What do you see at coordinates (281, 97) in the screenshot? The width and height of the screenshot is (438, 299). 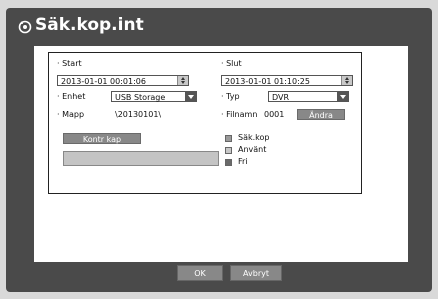 I see `type-value: DVR` at bounding box center [281, 97].